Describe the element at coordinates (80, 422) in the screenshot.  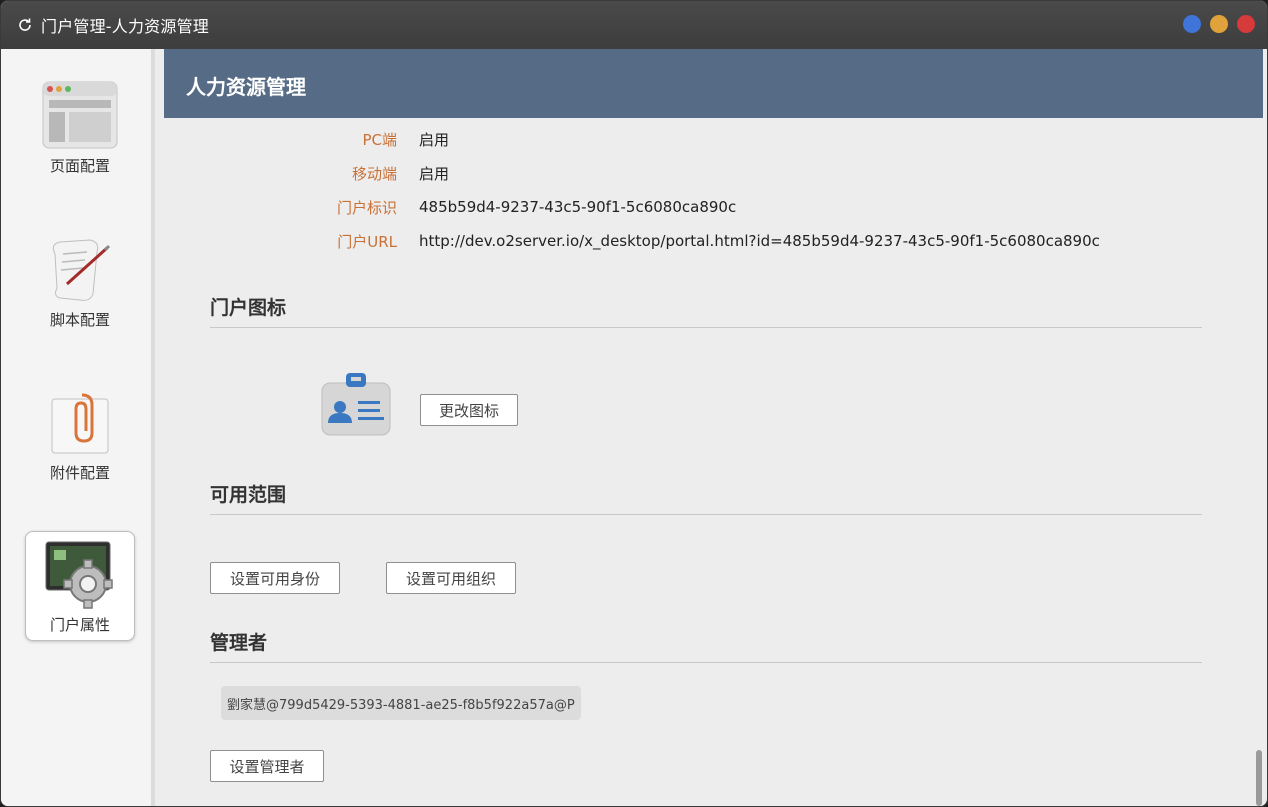
I see `paperclip-icon` at that location.